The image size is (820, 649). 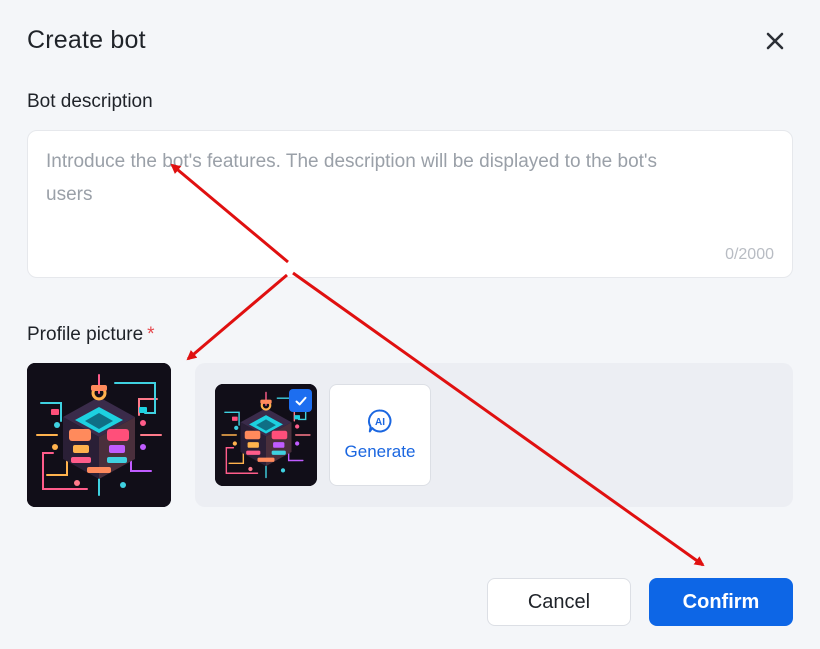 I want to click on close-icon, so click(x=775, y=41).